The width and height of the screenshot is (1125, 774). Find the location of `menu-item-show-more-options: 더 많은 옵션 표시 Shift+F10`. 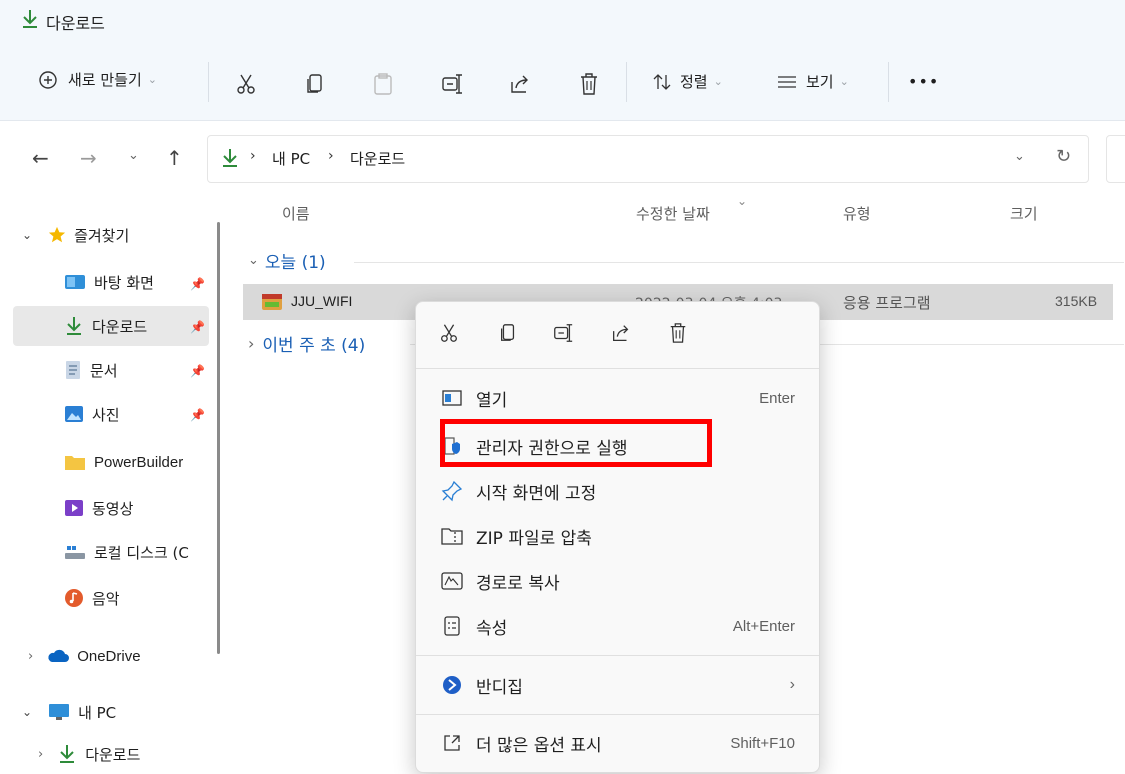

menu-item-show-more-options: 더 많은 옵션 표시 Shift+F10 is located at coordinates (617, 743).